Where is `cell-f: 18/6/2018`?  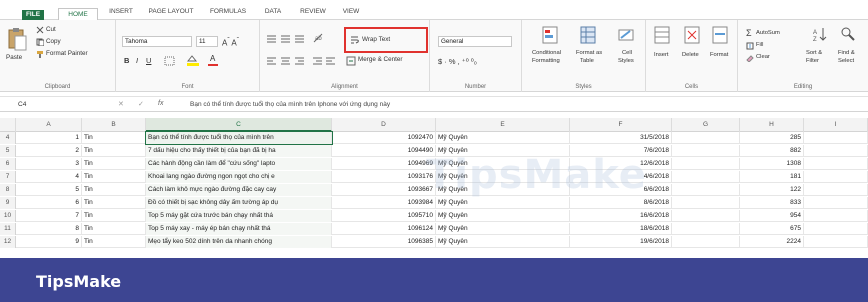
cell-f: 18/6/2018 is located at coordinates (621, 229).